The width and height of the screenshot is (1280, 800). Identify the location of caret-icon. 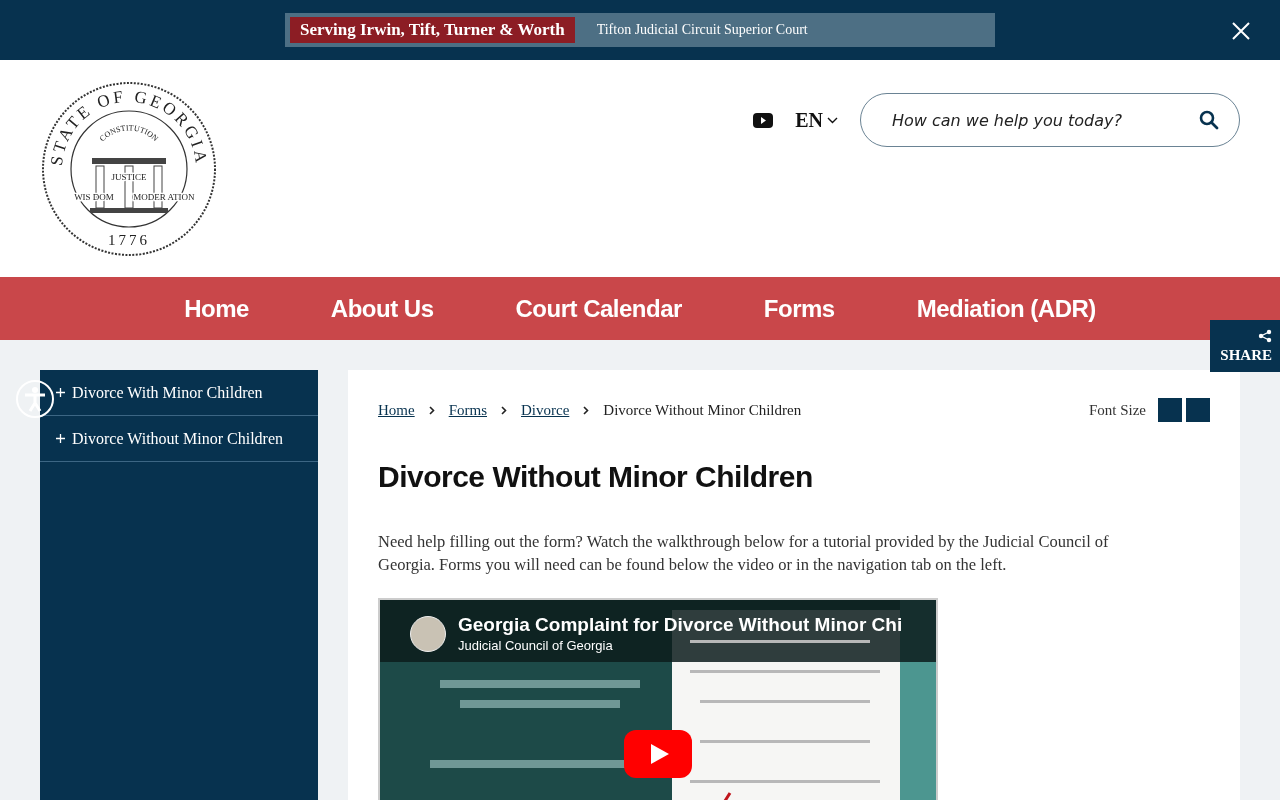
(832, 120).